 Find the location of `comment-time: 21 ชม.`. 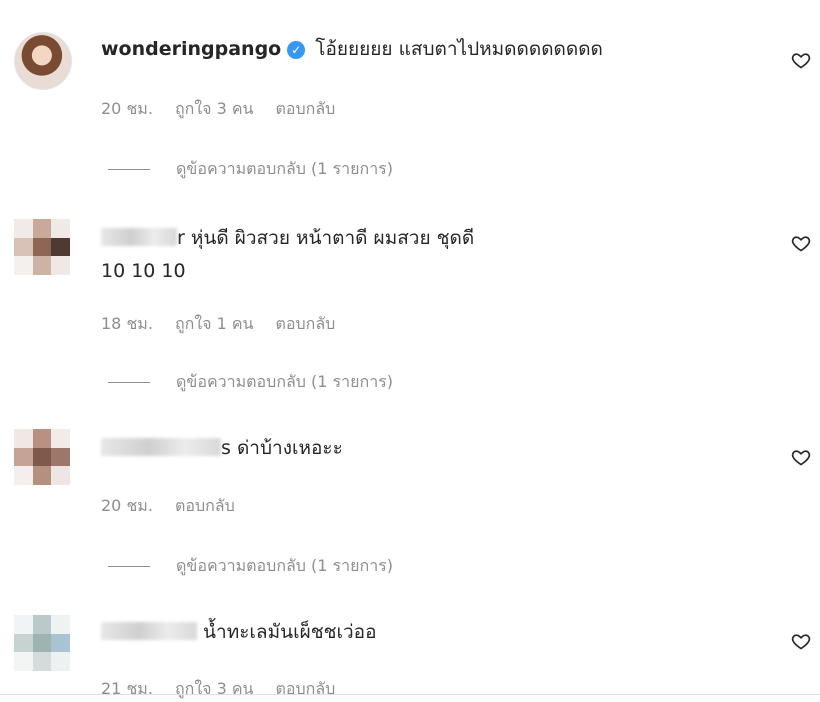

comment-time: 21 ชม. is located at coordinates (127, 688).